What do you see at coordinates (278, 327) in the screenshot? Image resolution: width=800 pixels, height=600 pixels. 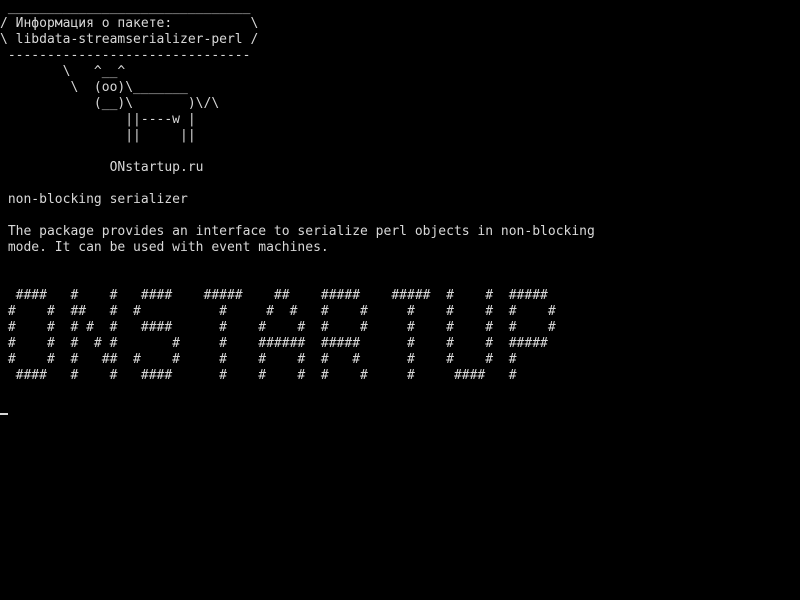 I see `ascii-banner-line-3: # # # # # #### # # # # # # # # # #` at bounding box center [278, 327].